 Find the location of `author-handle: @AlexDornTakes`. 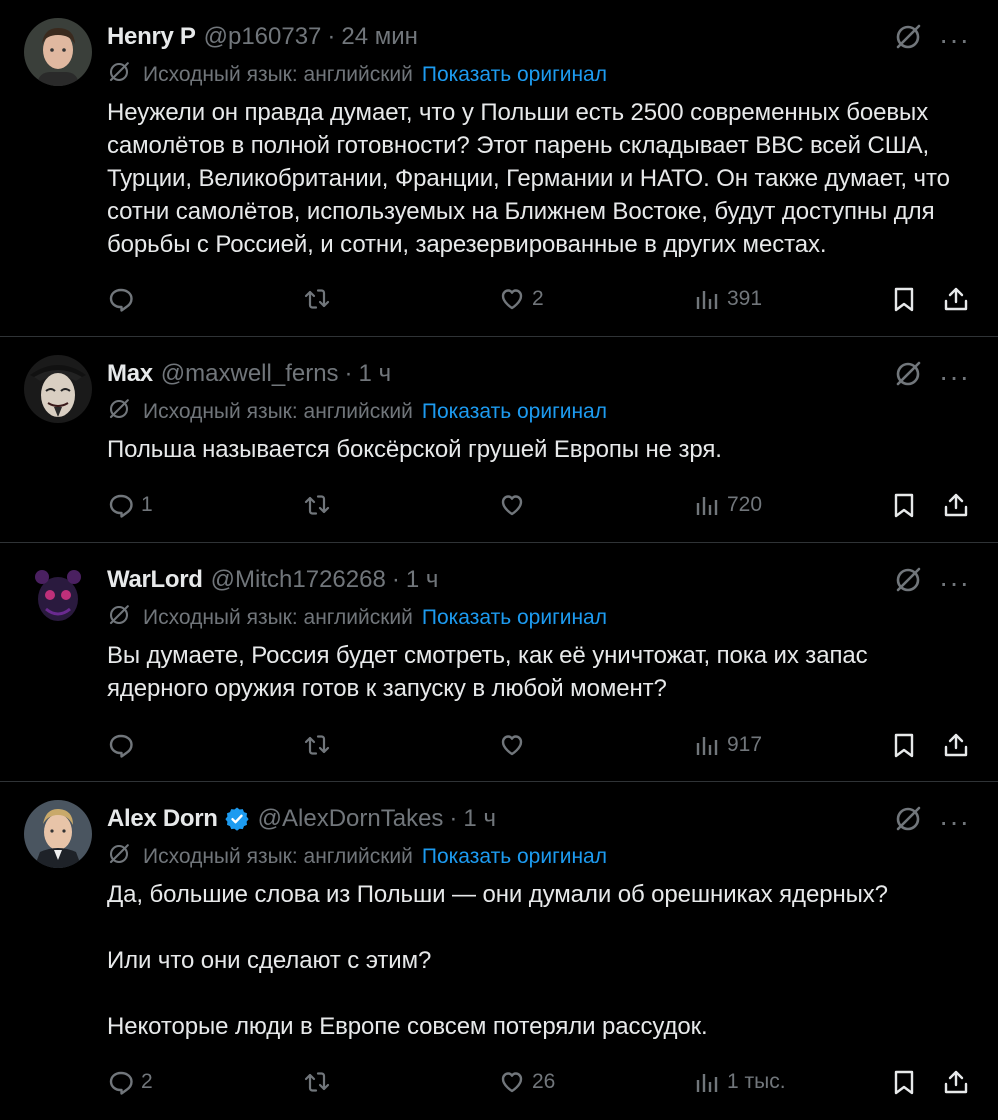

author-handle: @AlexDornTakes is located at coordinates (351, 819).